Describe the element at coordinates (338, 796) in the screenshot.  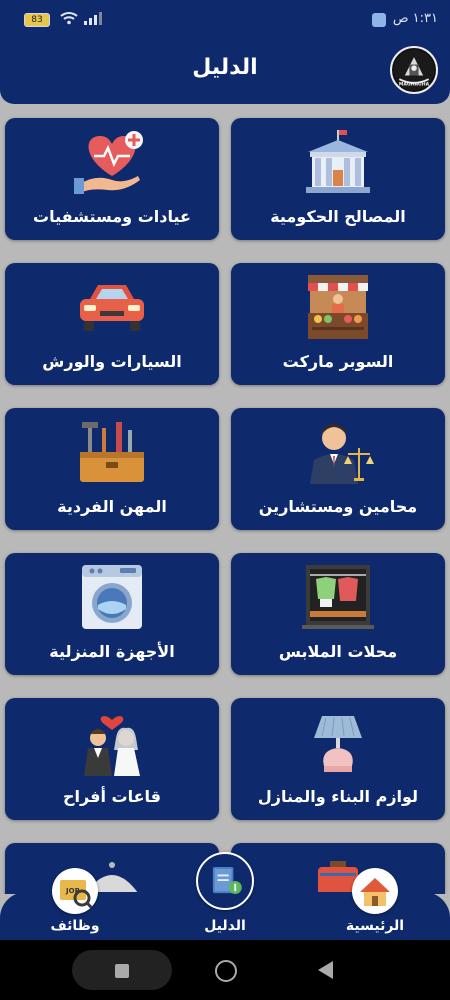
I see `category-label: لوازم البناء والمنازل` at that location.